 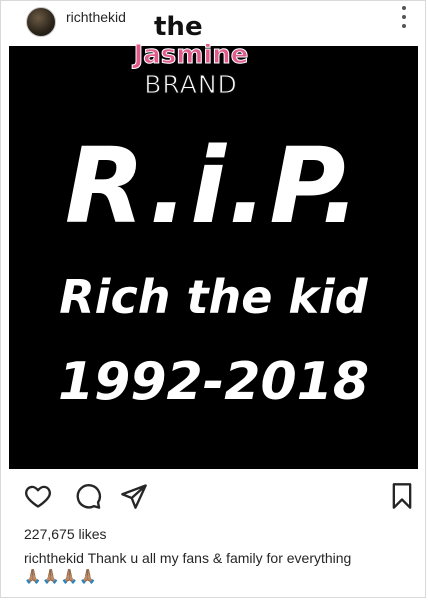 What do you see at coordinates (213, 297) in the screenshot?
I see `image-name-line: Rich the kid` at bounding box center [213, 297].